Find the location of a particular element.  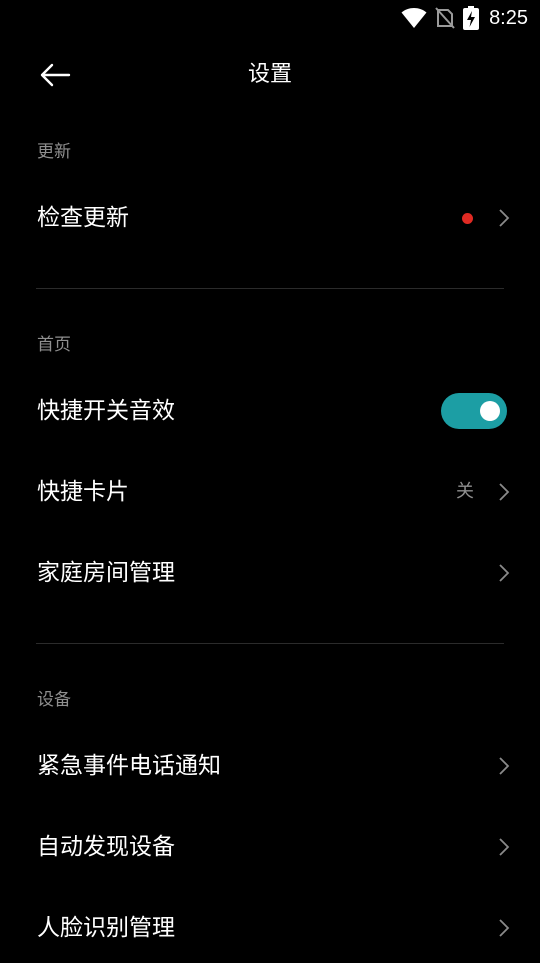

quick-switch-sound-row: 快捷开关音效 is located at coordinates (270, 411).